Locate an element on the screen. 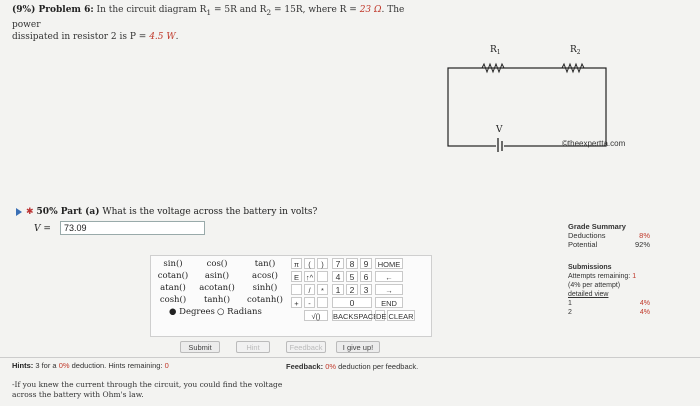 This screenshot has width=700, height=406. battery-icon is located at coordinates (500, 144).